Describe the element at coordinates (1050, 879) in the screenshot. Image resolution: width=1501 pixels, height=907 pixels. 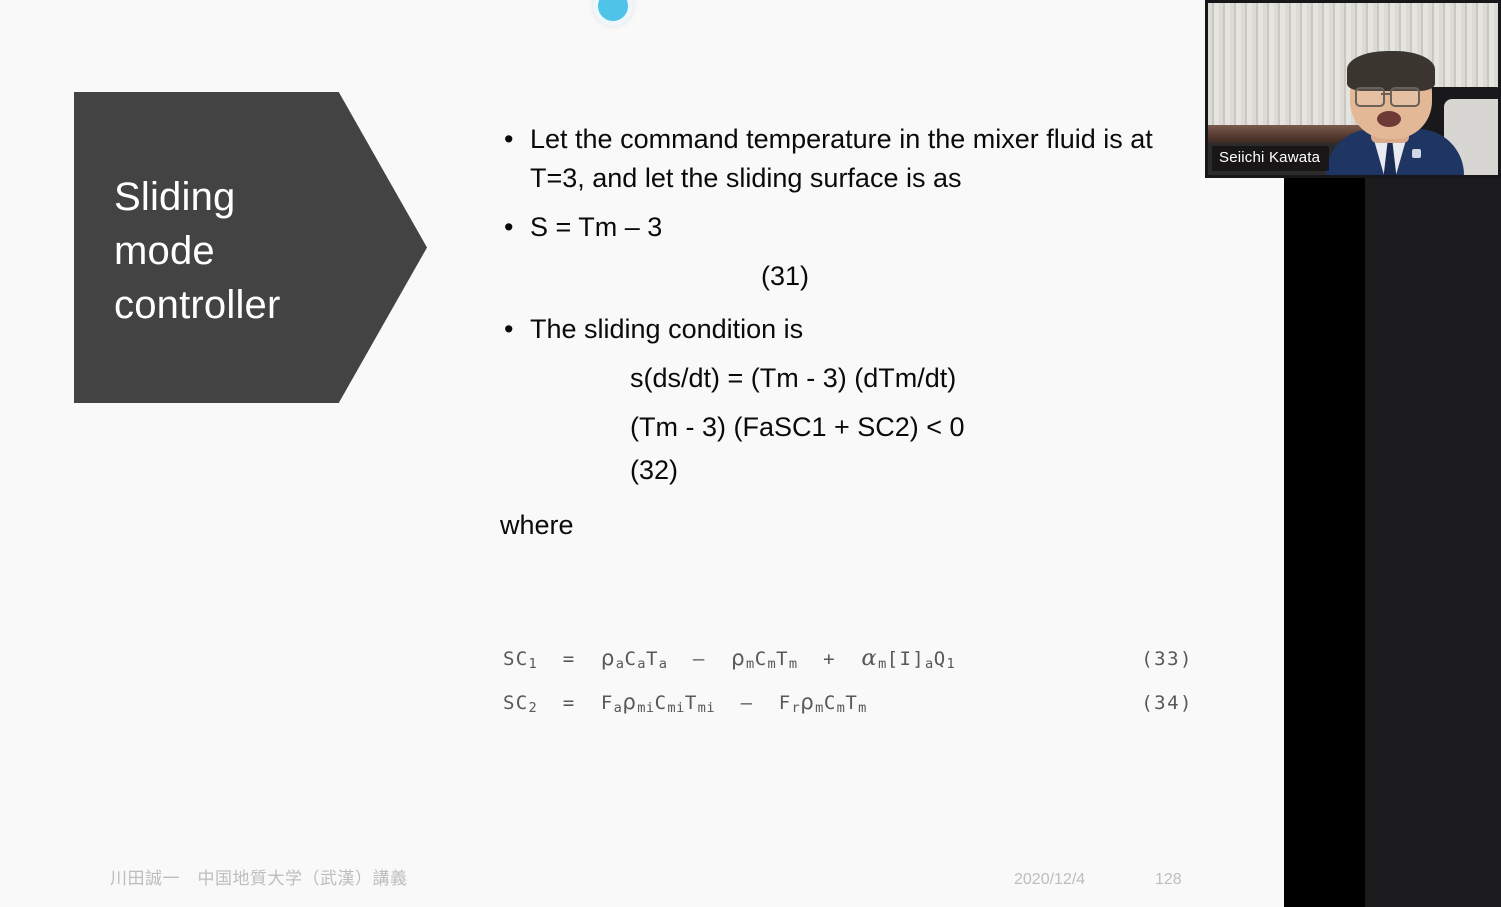
I see `footer-date: 2020/12/4` at that location.